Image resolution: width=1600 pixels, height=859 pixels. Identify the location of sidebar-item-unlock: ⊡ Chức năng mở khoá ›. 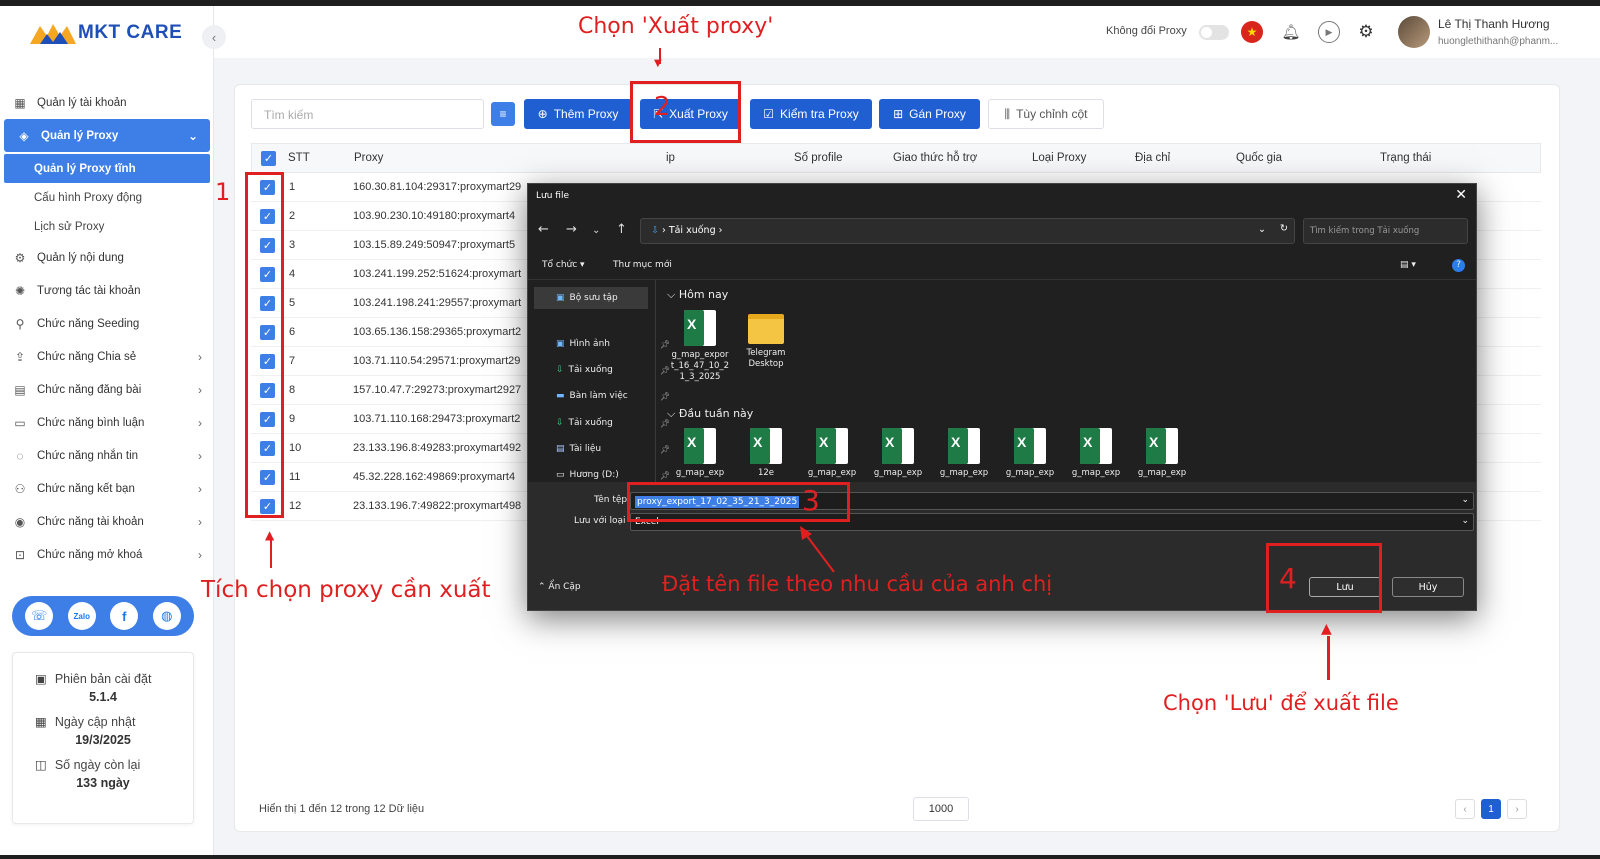
(107, 554).